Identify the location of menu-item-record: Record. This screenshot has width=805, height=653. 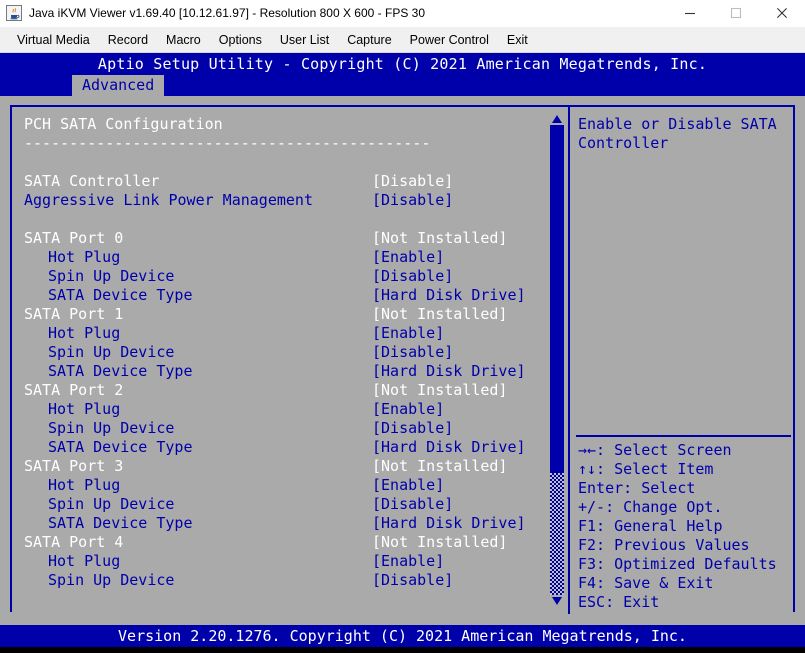
(128, 40).